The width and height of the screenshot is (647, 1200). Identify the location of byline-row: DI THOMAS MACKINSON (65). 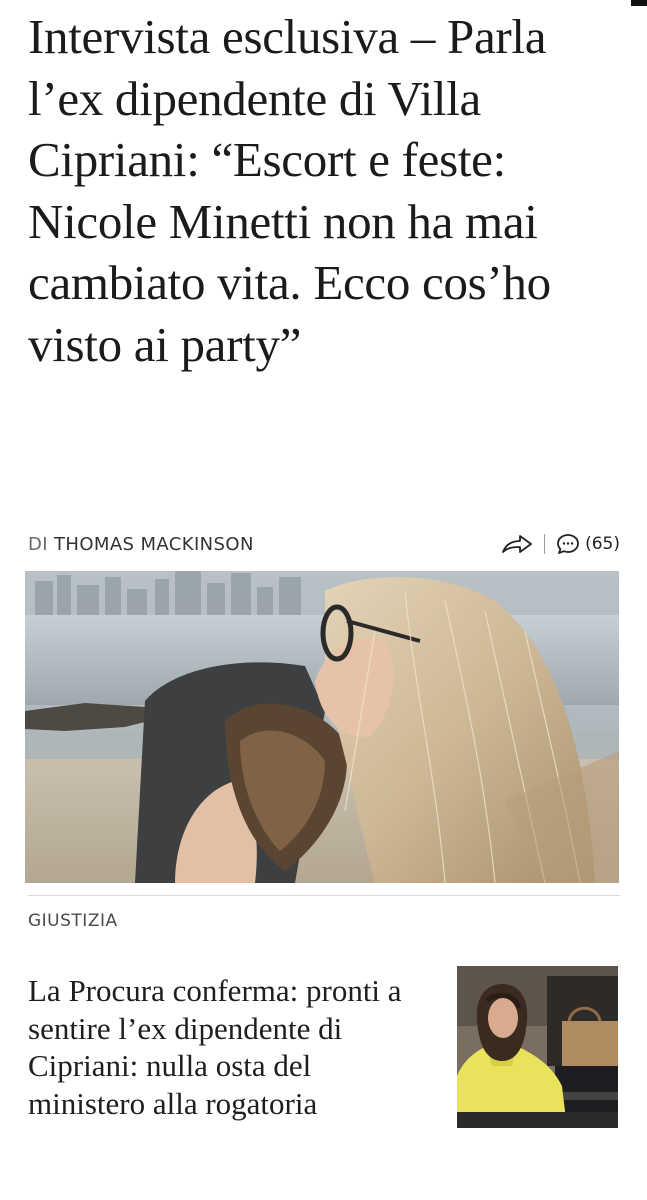
(324, 544).